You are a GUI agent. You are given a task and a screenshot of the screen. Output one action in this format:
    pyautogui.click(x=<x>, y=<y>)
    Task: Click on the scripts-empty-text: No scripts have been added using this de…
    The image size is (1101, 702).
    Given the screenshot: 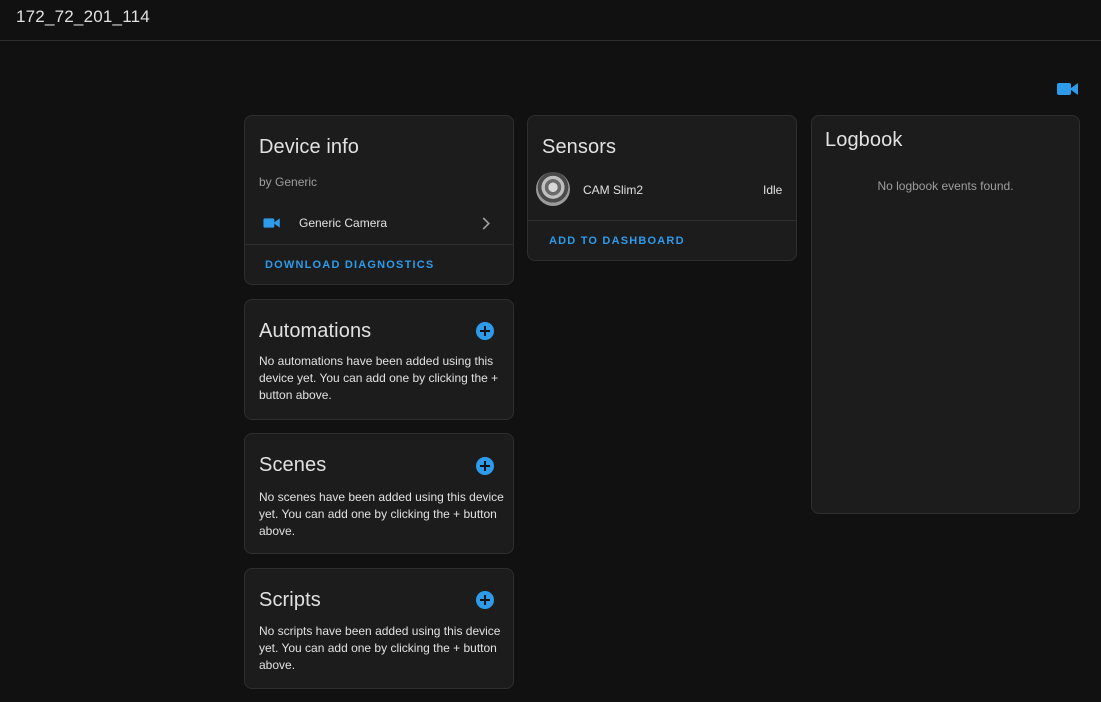 What is the action you would take?
    pyautogui.click(x=380, y=648)
    